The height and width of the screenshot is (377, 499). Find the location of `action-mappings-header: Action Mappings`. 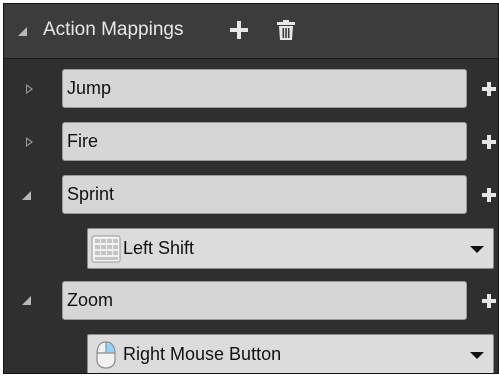

action-mappings-header: Action Mappings is located at coordinates (251, 31).